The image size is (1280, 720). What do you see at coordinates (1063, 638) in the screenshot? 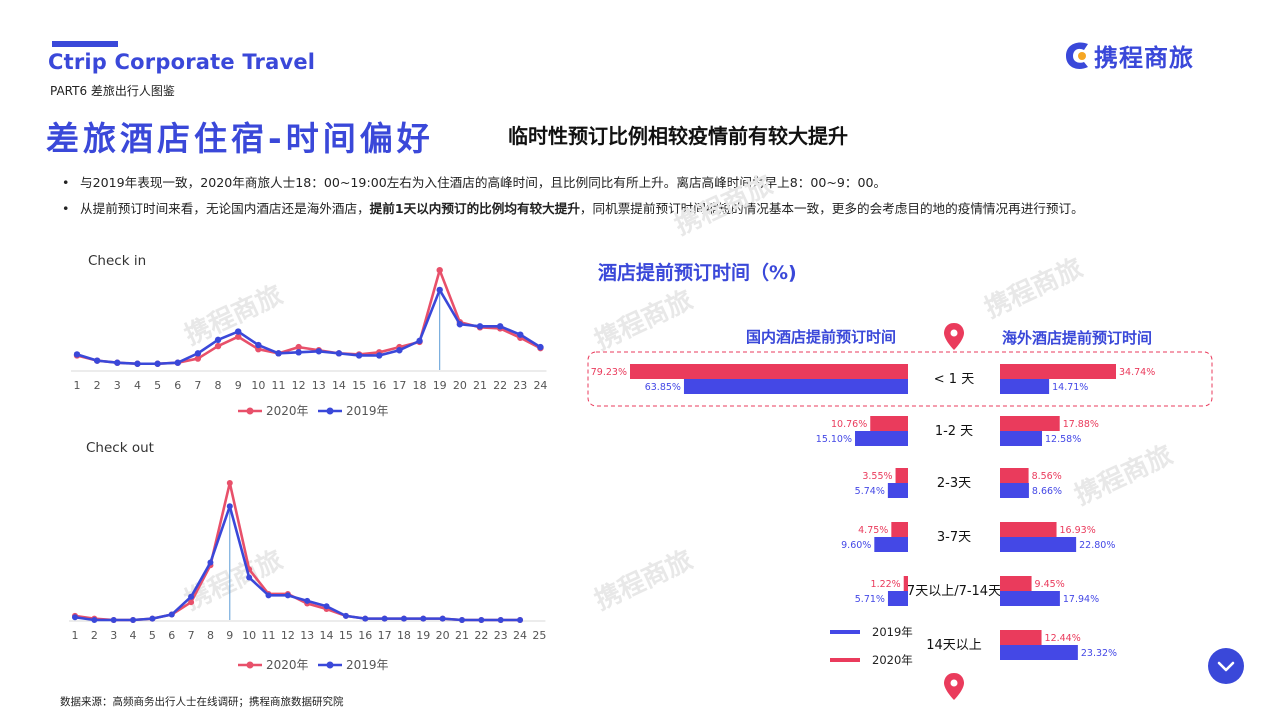
I see `overseas-label-2020: 12.44%` at bounding box center [1063, 638].